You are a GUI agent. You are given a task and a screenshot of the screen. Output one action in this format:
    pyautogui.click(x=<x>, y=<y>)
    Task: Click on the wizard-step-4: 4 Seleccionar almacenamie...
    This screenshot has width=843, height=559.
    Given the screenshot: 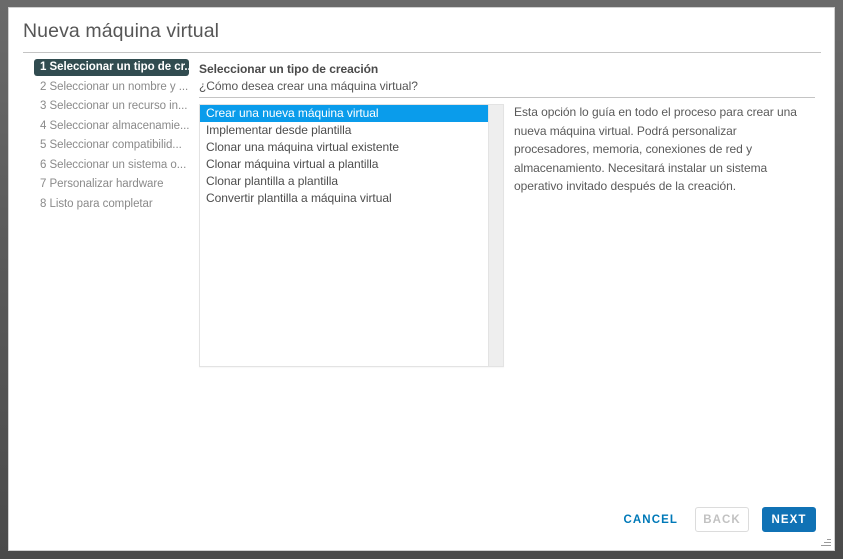 What is the action you would take?
    pyautogui.click(x=111, y=126)
    